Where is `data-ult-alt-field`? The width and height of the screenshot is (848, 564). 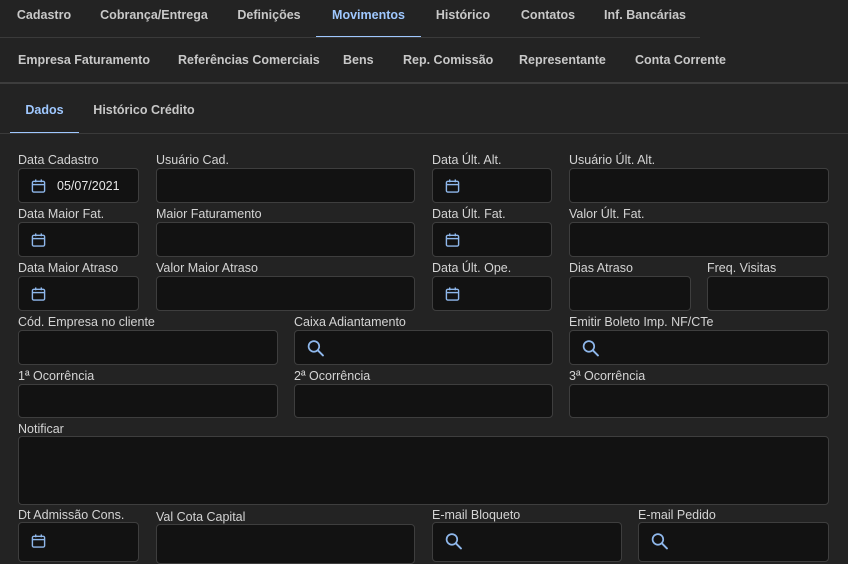
data-ult-alt-field is located at coordinates (492, 185).